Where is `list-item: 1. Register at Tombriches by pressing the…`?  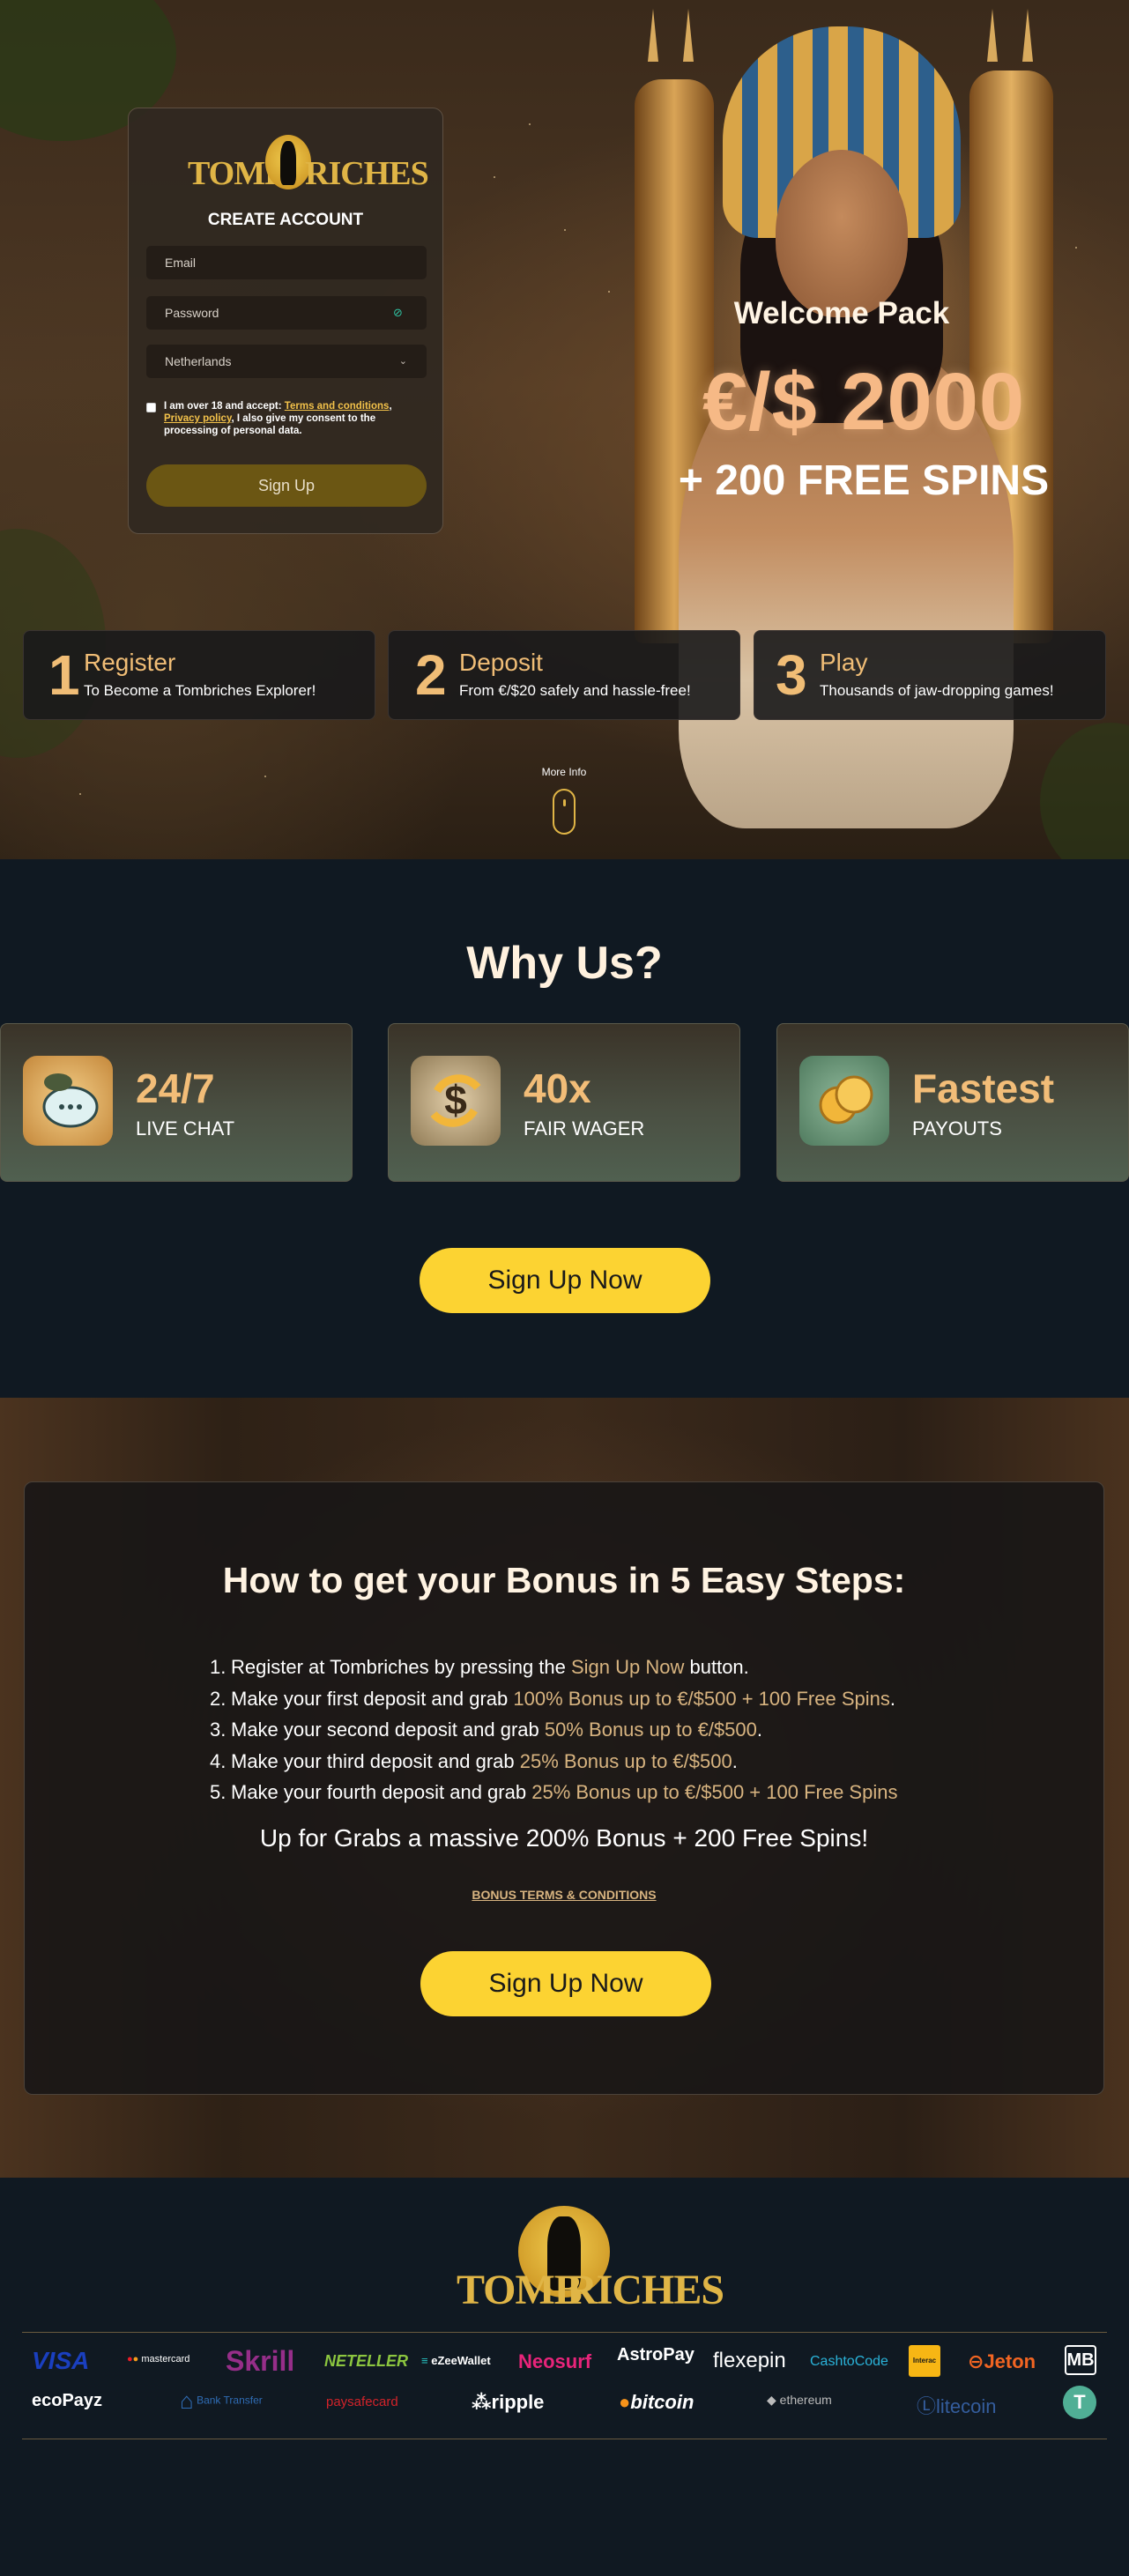
list-item: 1. Register at Tombriches by pressing the… is located at coordinates (479, 1667).